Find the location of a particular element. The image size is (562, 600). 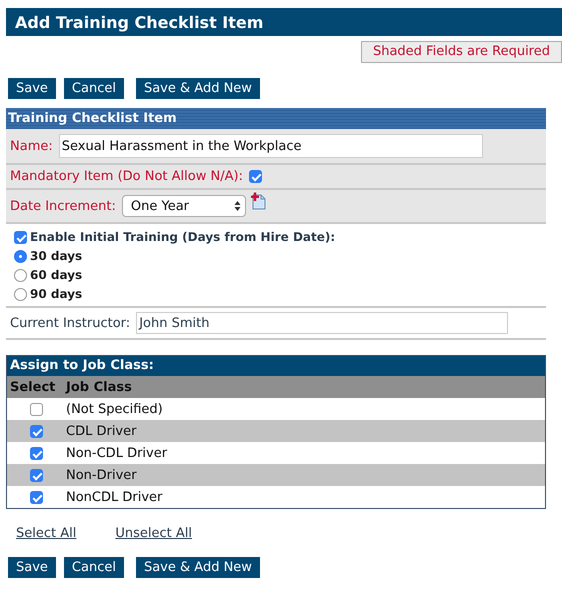

unselect-all-link: Unselect All is located at coordinates (153, 533).